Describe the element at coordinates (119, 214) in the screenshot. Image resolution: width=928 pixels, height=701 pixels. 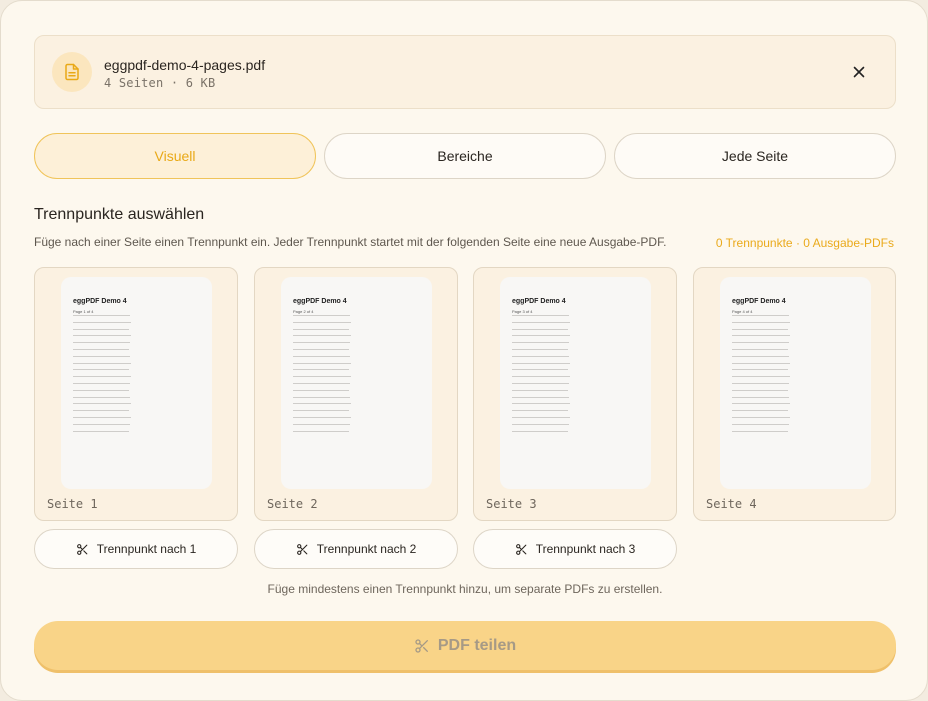
I see `section-title: Trennpunkte auswählen` at that location.